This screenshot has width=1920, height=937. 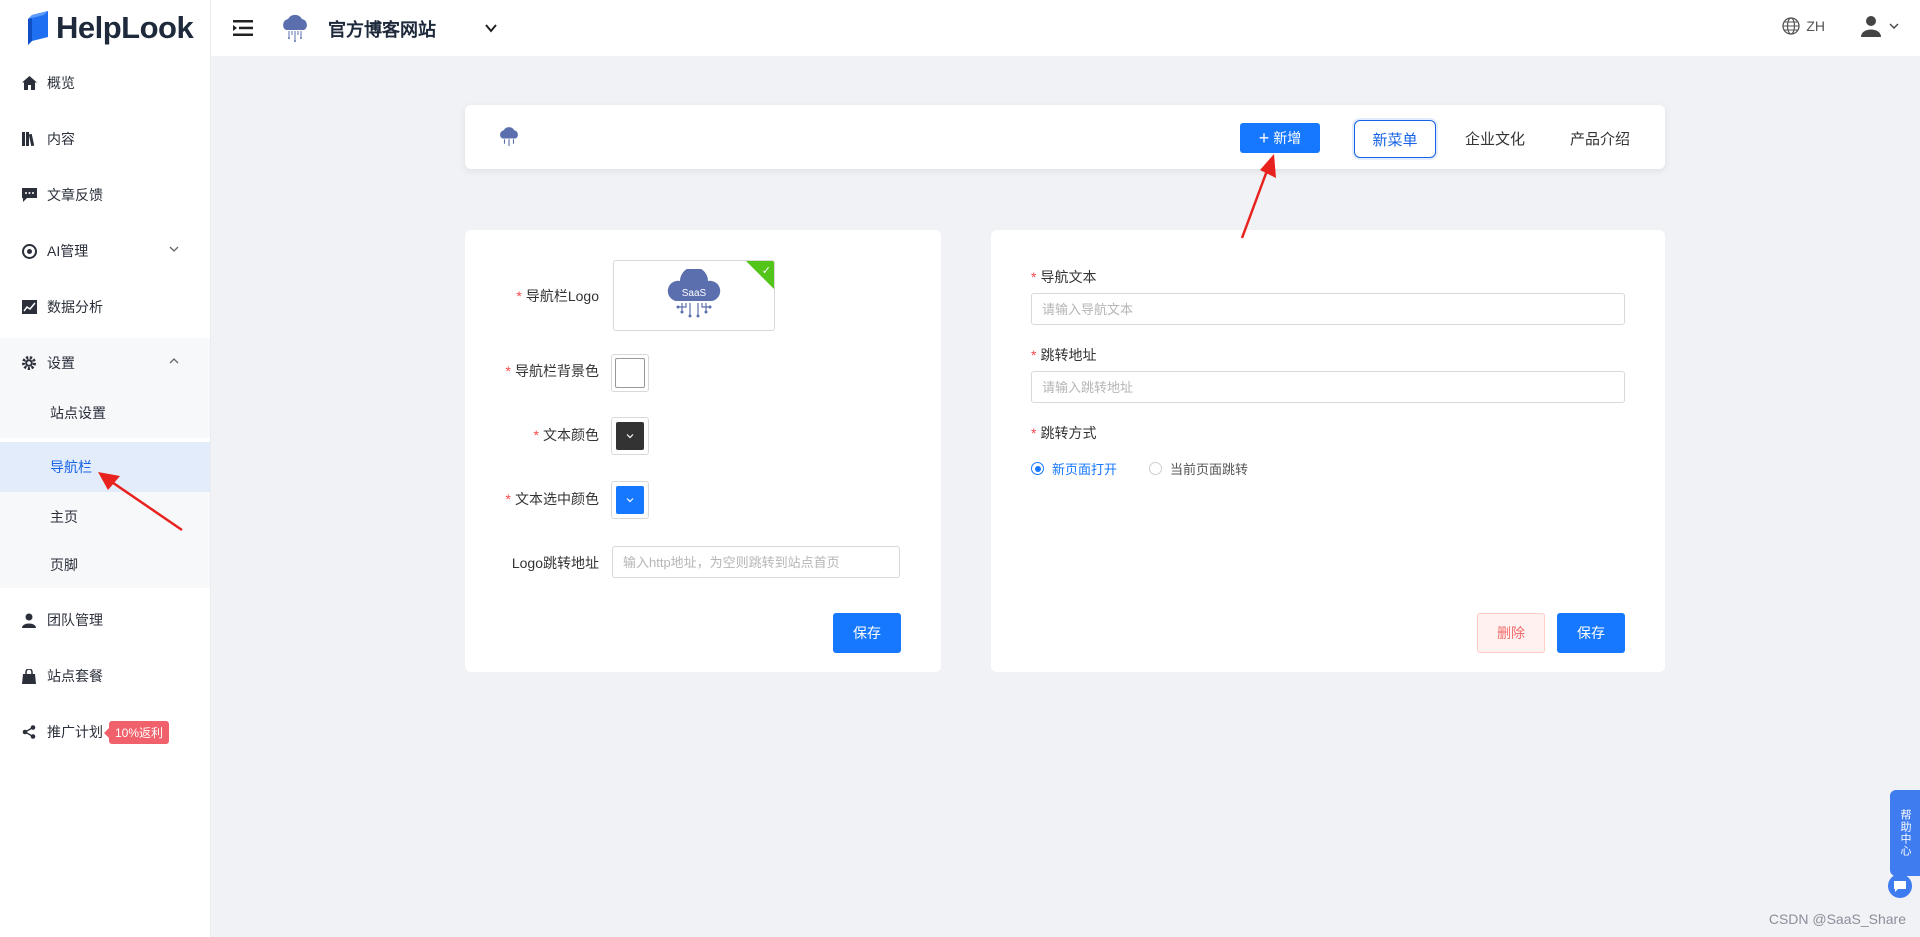 What do you see at coordinates (1064, 277) in the screenshot?
I see `nav-text-label: * 导航文本` at bounding box center [1064, 277].